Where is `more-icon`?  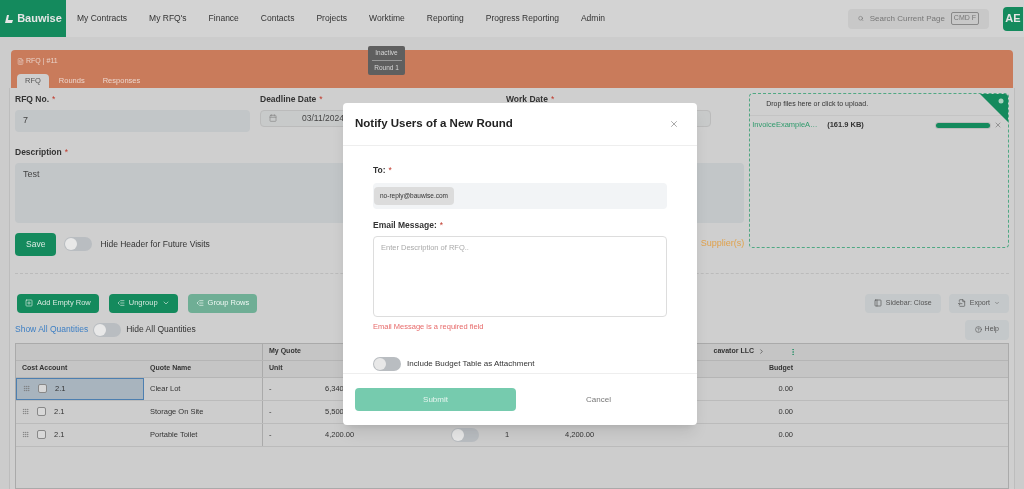
more-icon is located at coordinates (793, 351).